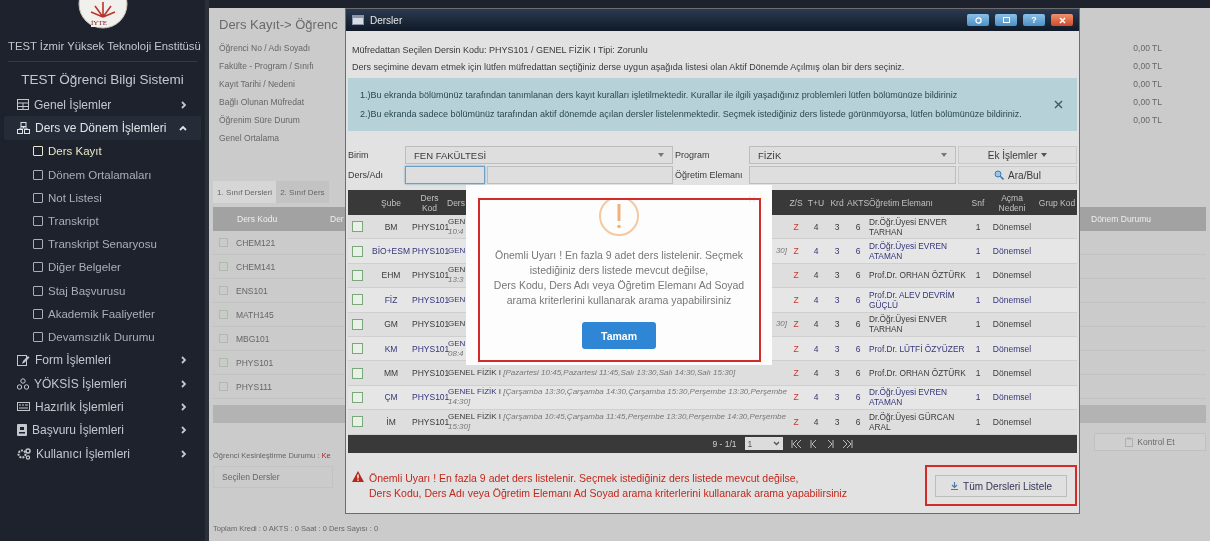 The height and width of the screenshot is (541, 1210). Describe the element at coordinates (102, 383) in the screenshot. I see `menu-item: YÖKSİS İşlemleri` at that location.